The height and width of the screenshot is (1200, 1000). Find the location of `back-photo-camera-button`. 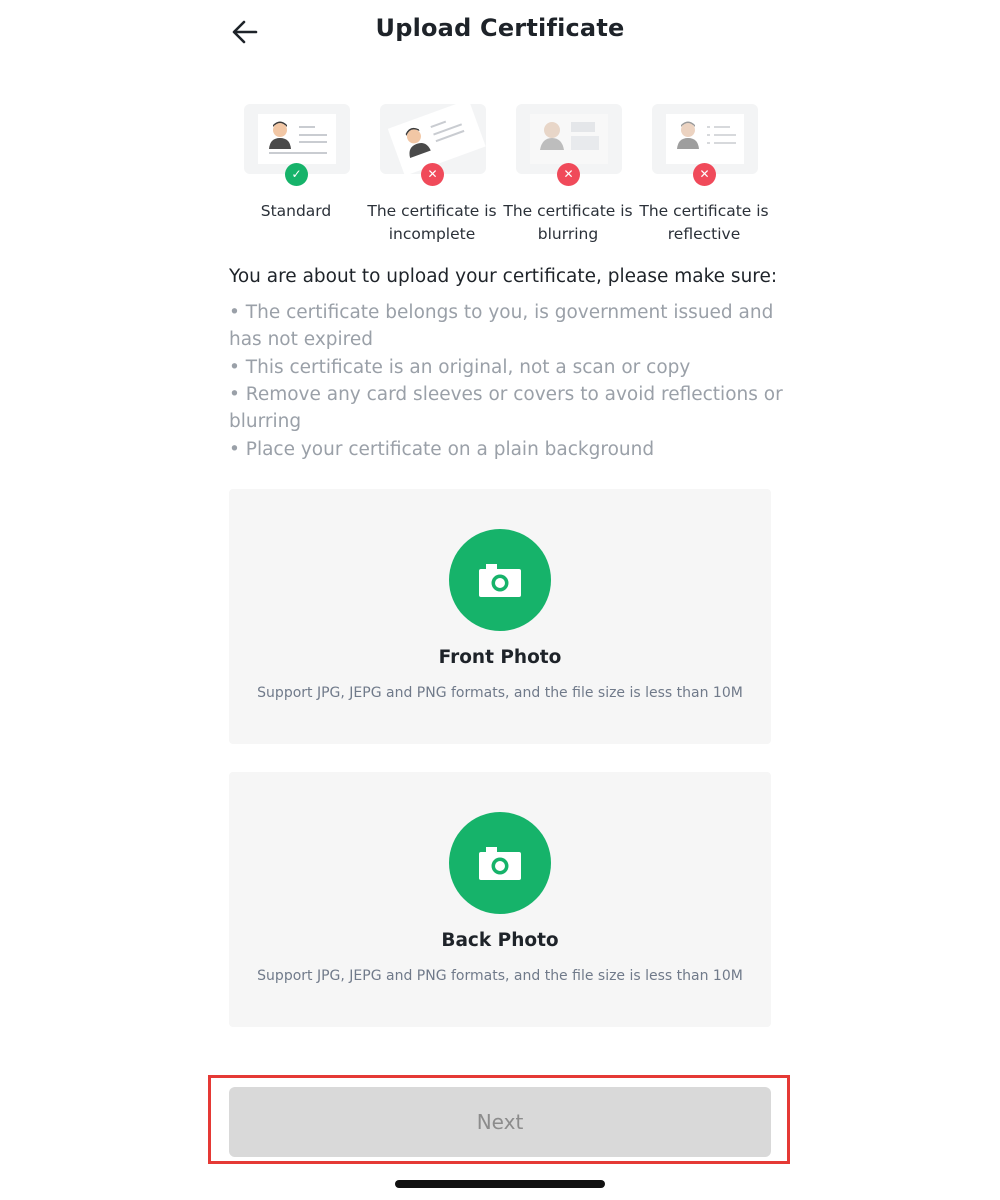

back-photo-camera-button is located at coordinates (500, 863).